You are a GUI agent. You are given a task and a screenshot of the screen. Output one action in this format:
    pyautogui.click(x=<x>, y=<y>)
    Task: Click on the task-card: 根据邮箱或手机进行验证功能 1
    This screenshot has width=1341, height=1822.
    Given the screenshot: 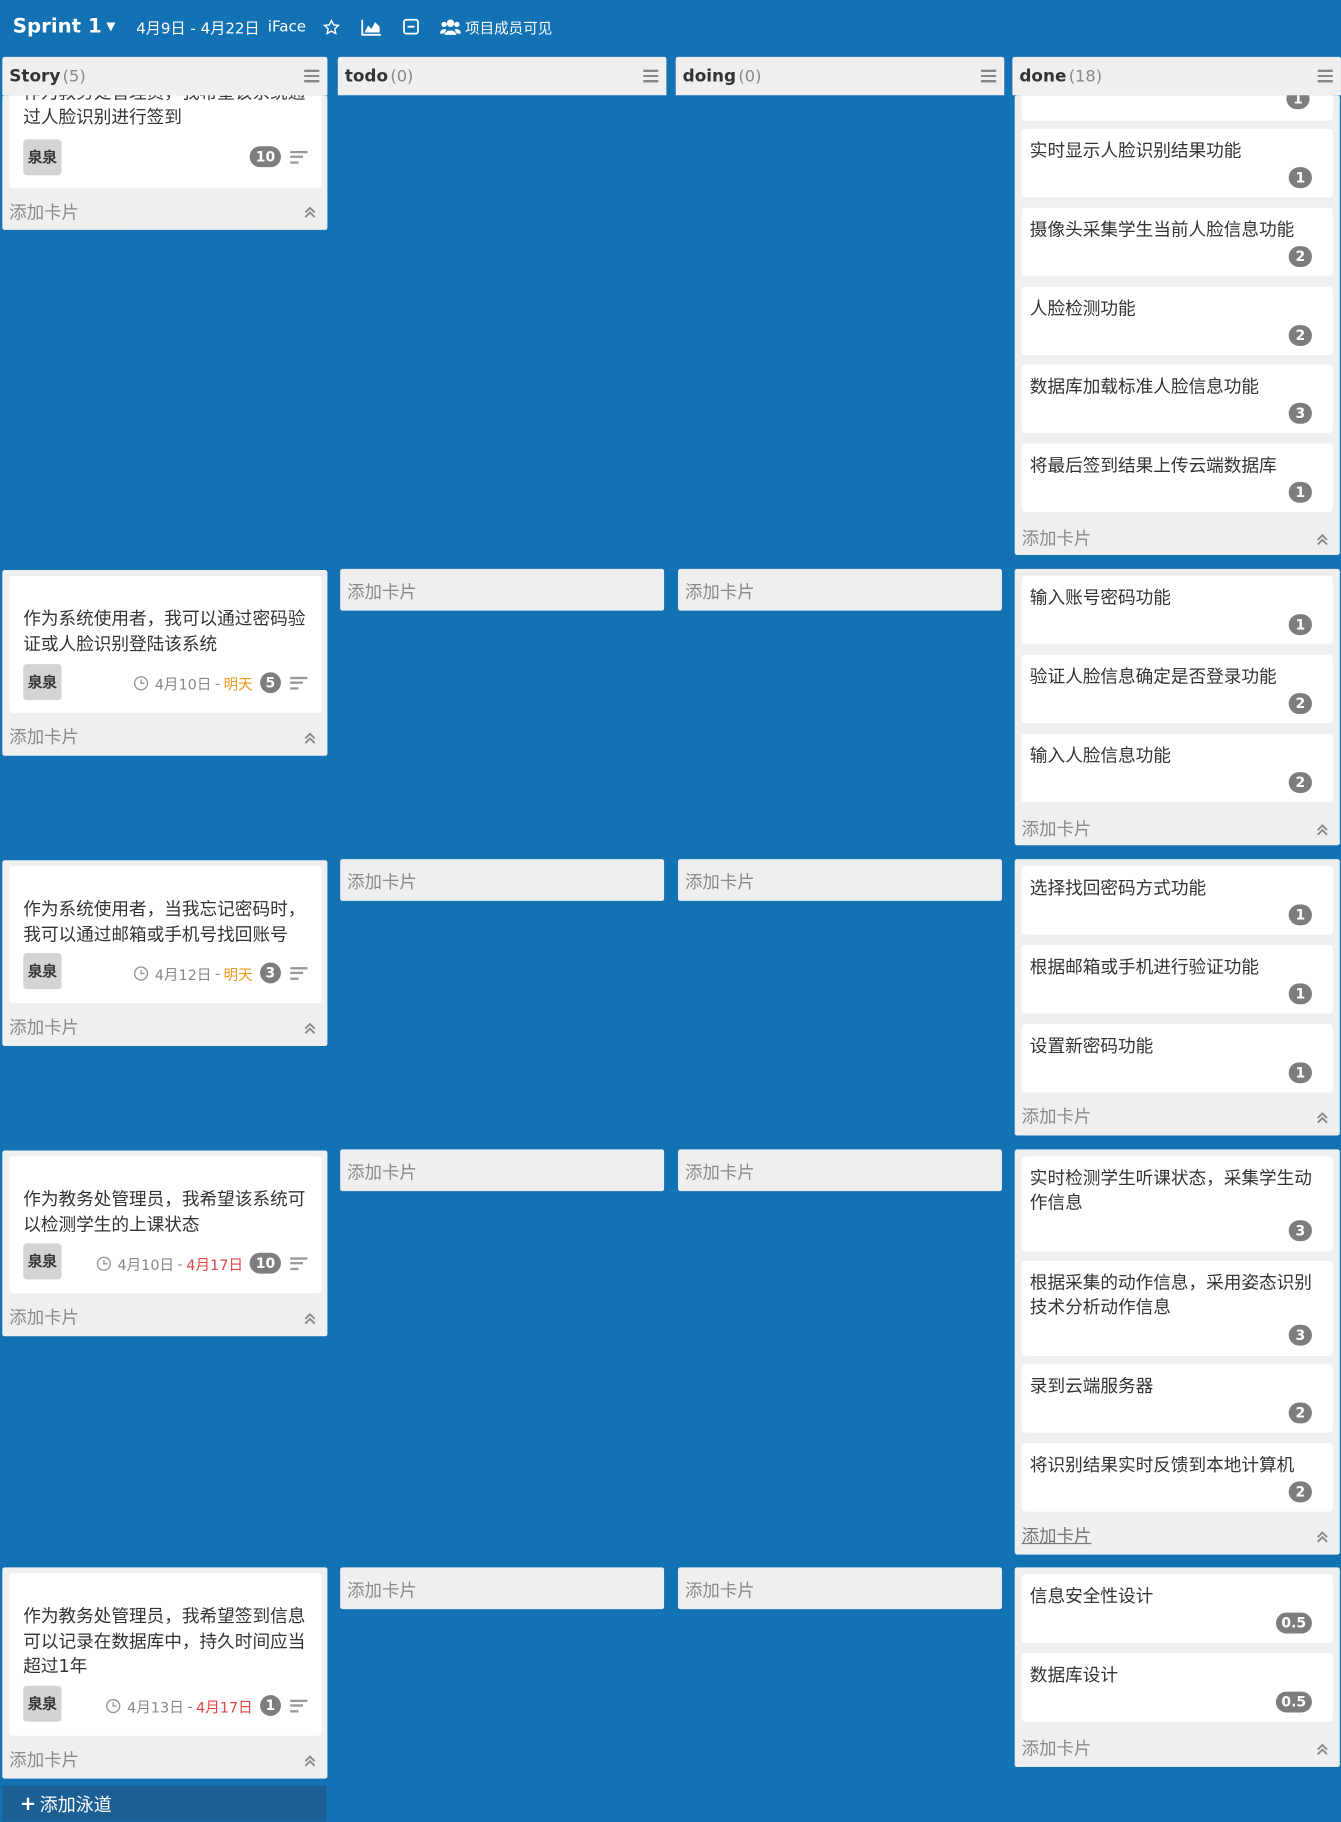 What is the action you would take?
    pyautogui.click(x=1177, y=979)
    